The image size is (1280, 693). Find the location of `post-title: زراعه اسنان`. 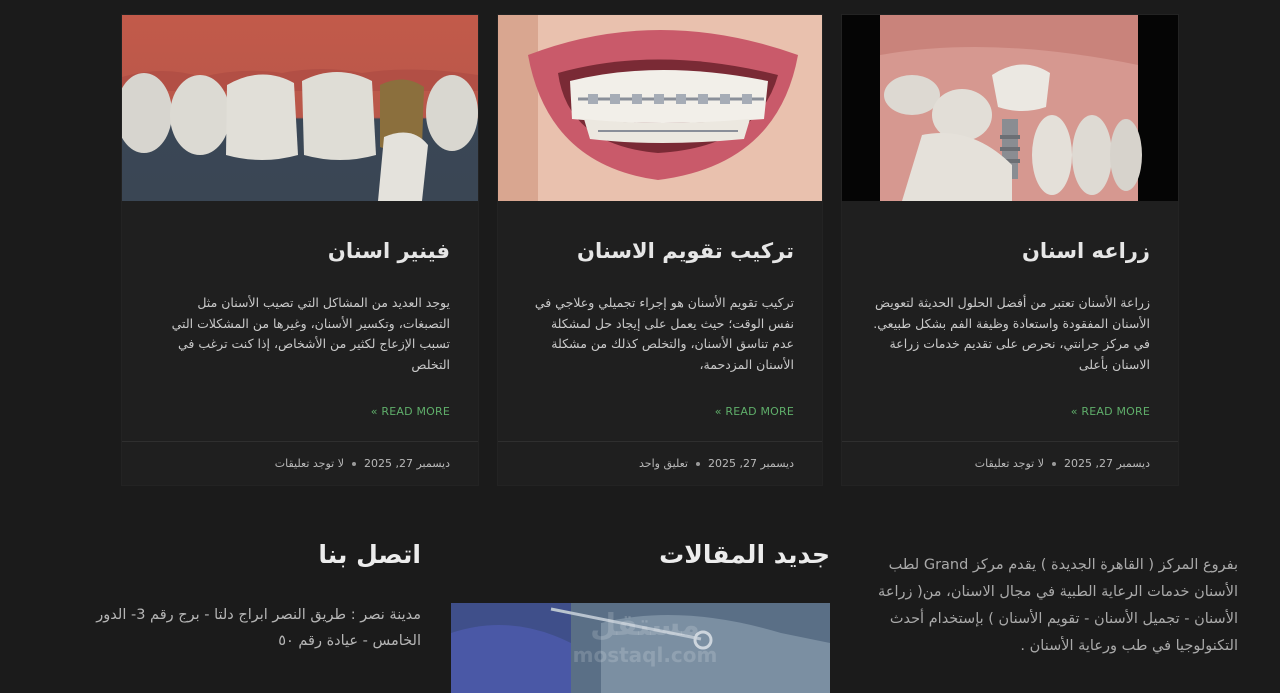

post-title: زراعه اسنان is located at coordinates (1010, 251).